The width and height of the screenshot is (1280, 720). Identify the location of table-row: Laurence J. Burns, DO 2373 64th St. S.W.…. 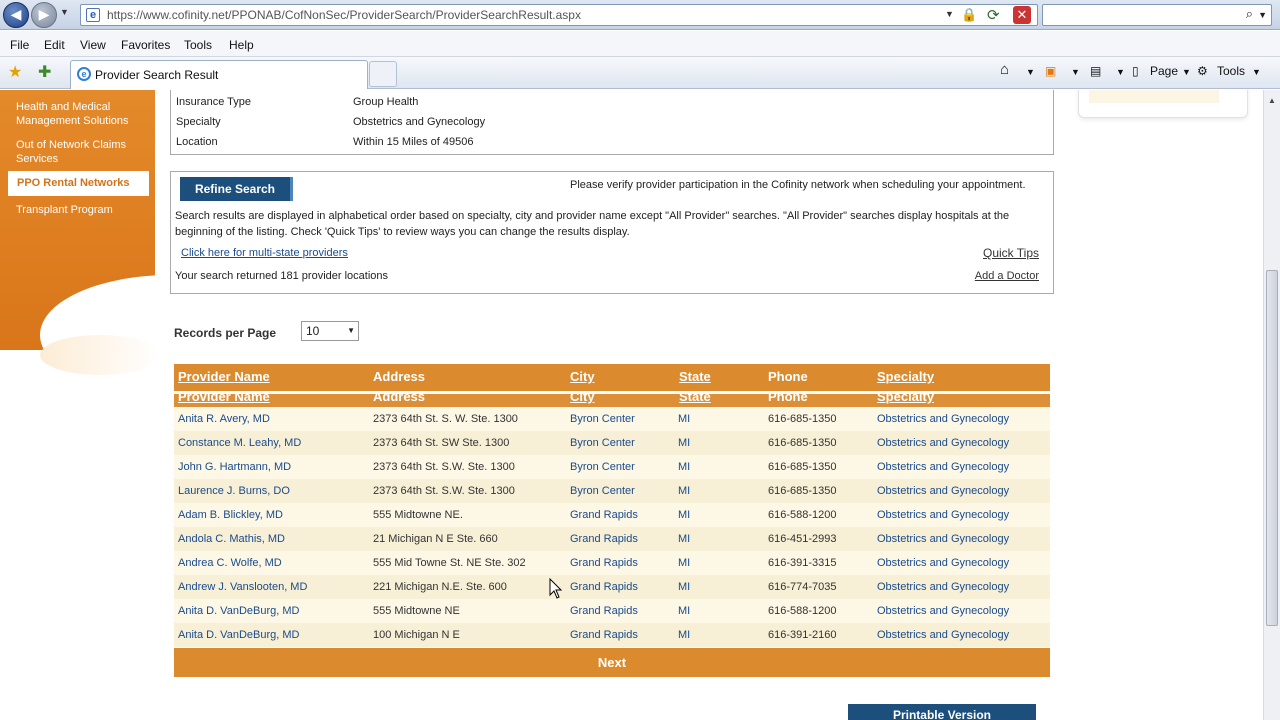
(612, 491).